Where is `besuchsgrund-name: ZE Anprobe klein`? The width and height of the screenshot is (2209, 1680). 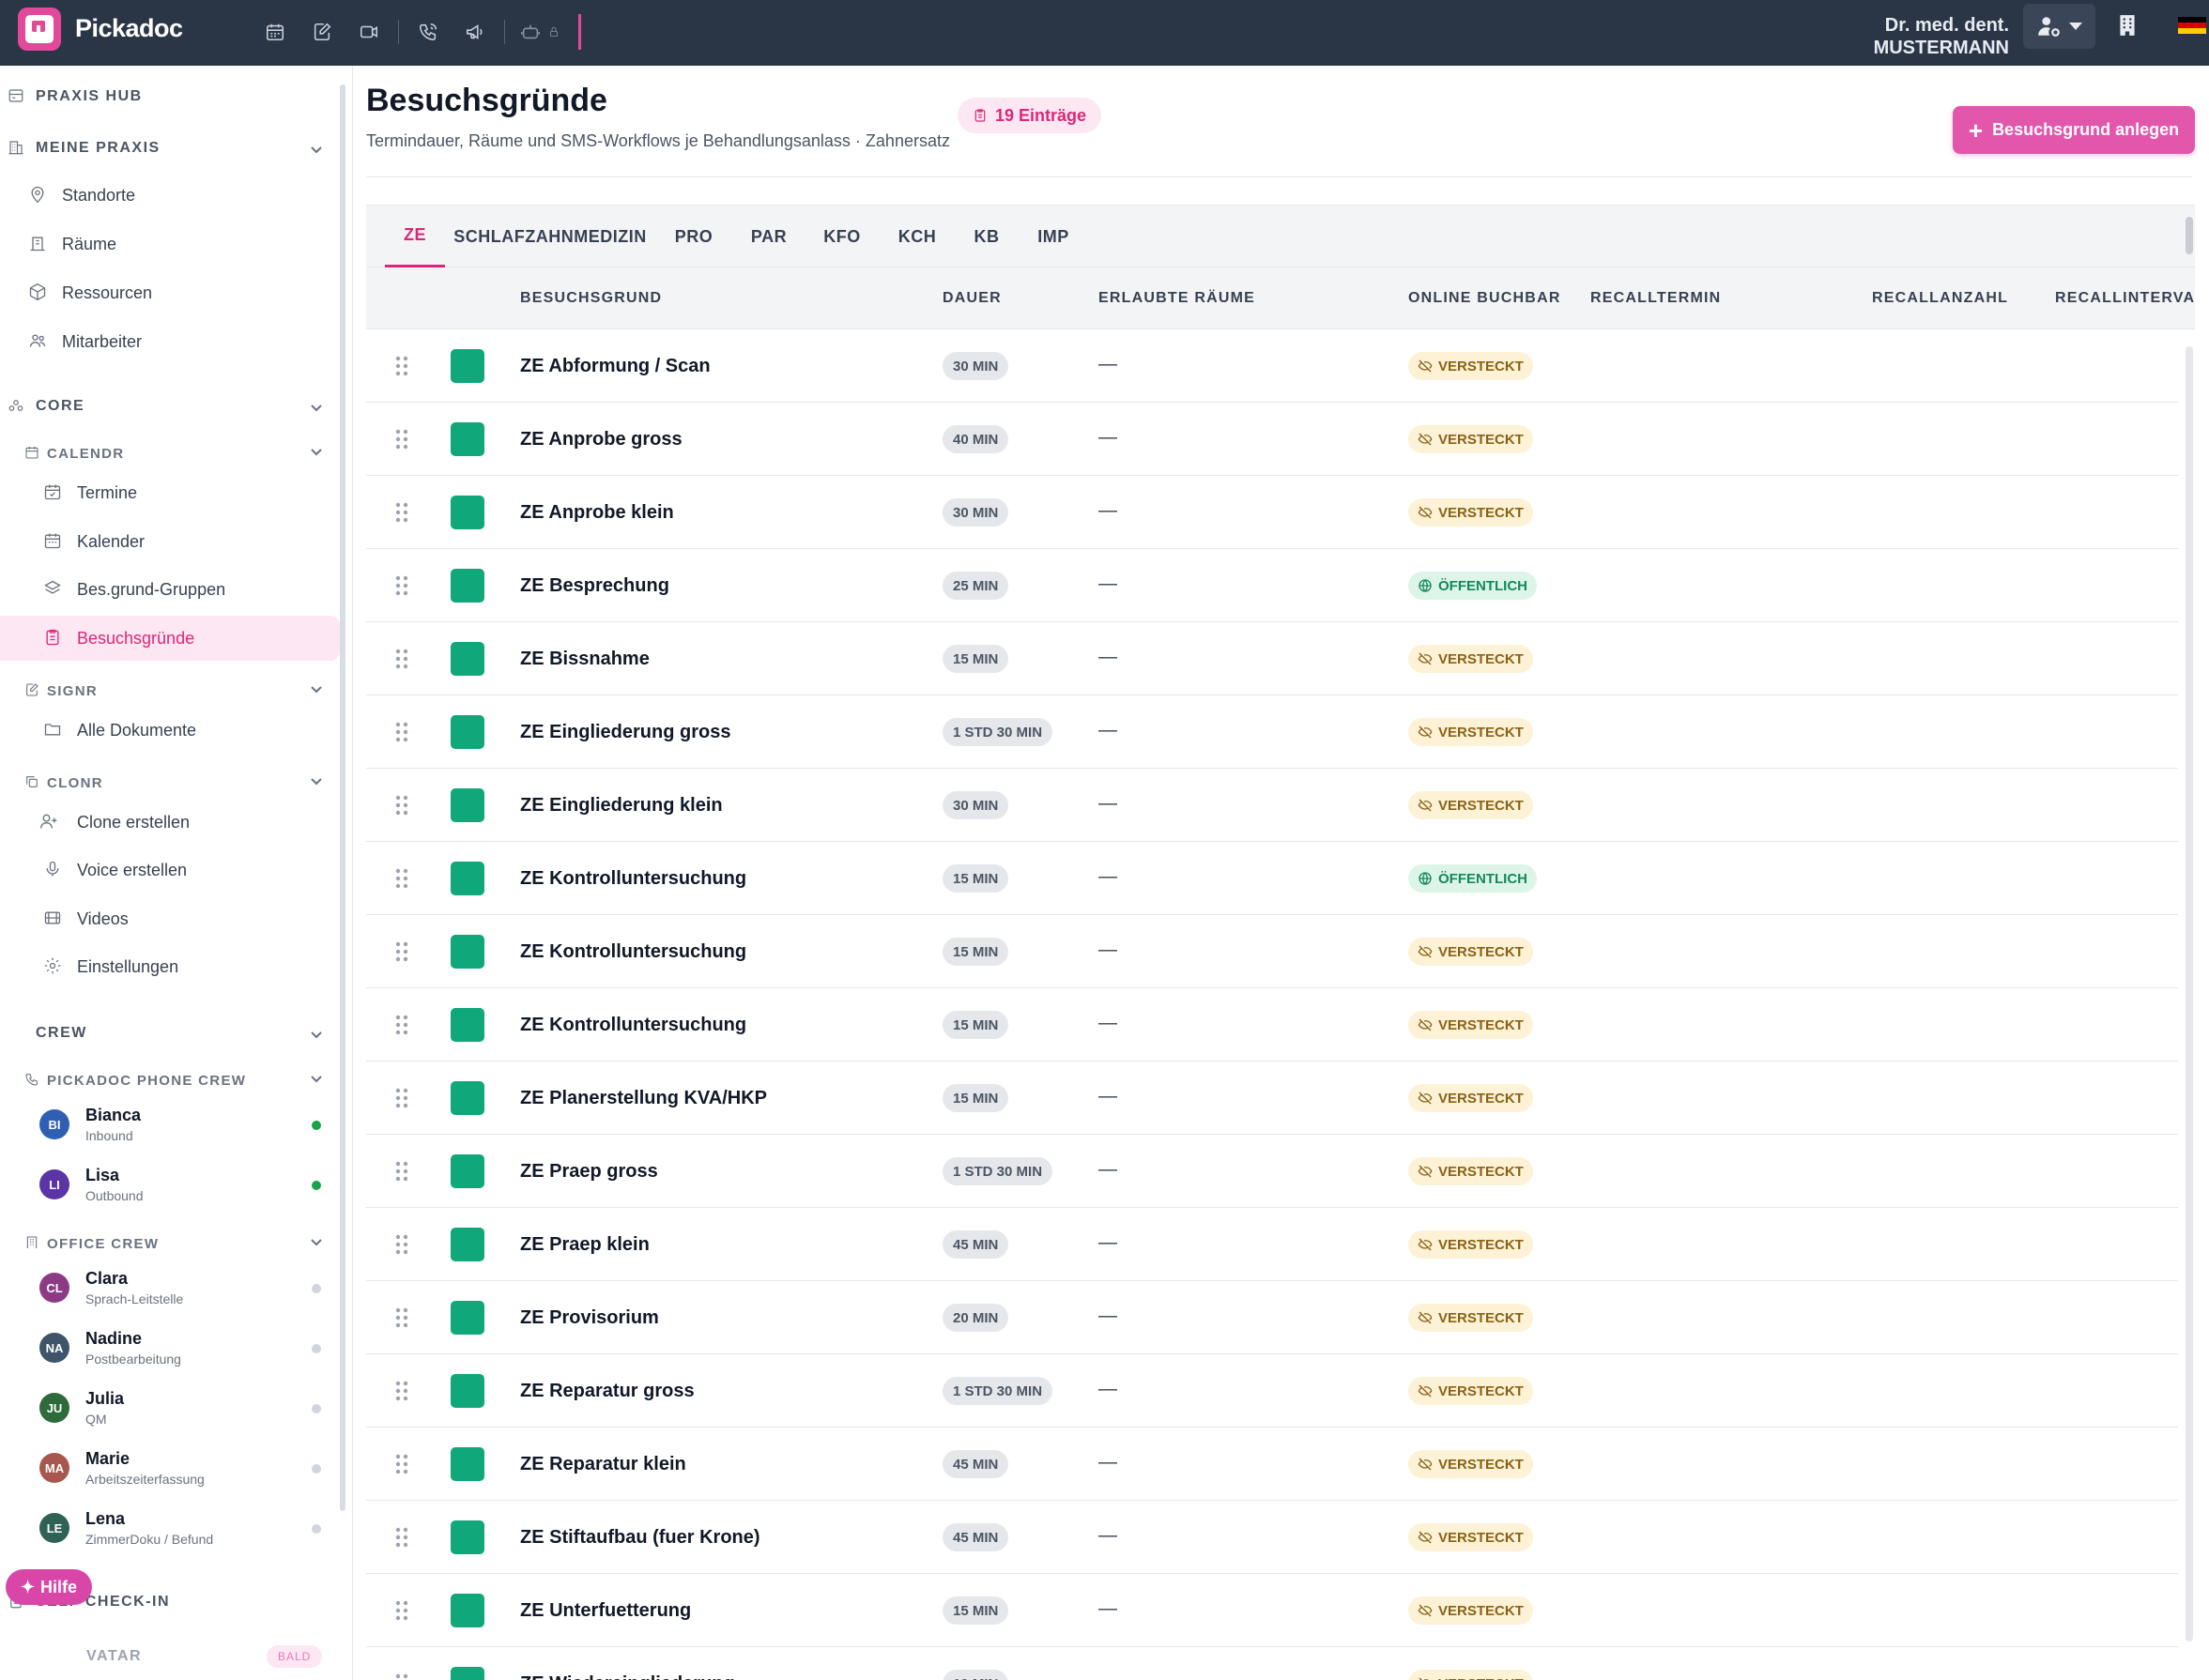
besuchsgrund-name: ZE Anprobe klein is located at coordinates (597, 513).